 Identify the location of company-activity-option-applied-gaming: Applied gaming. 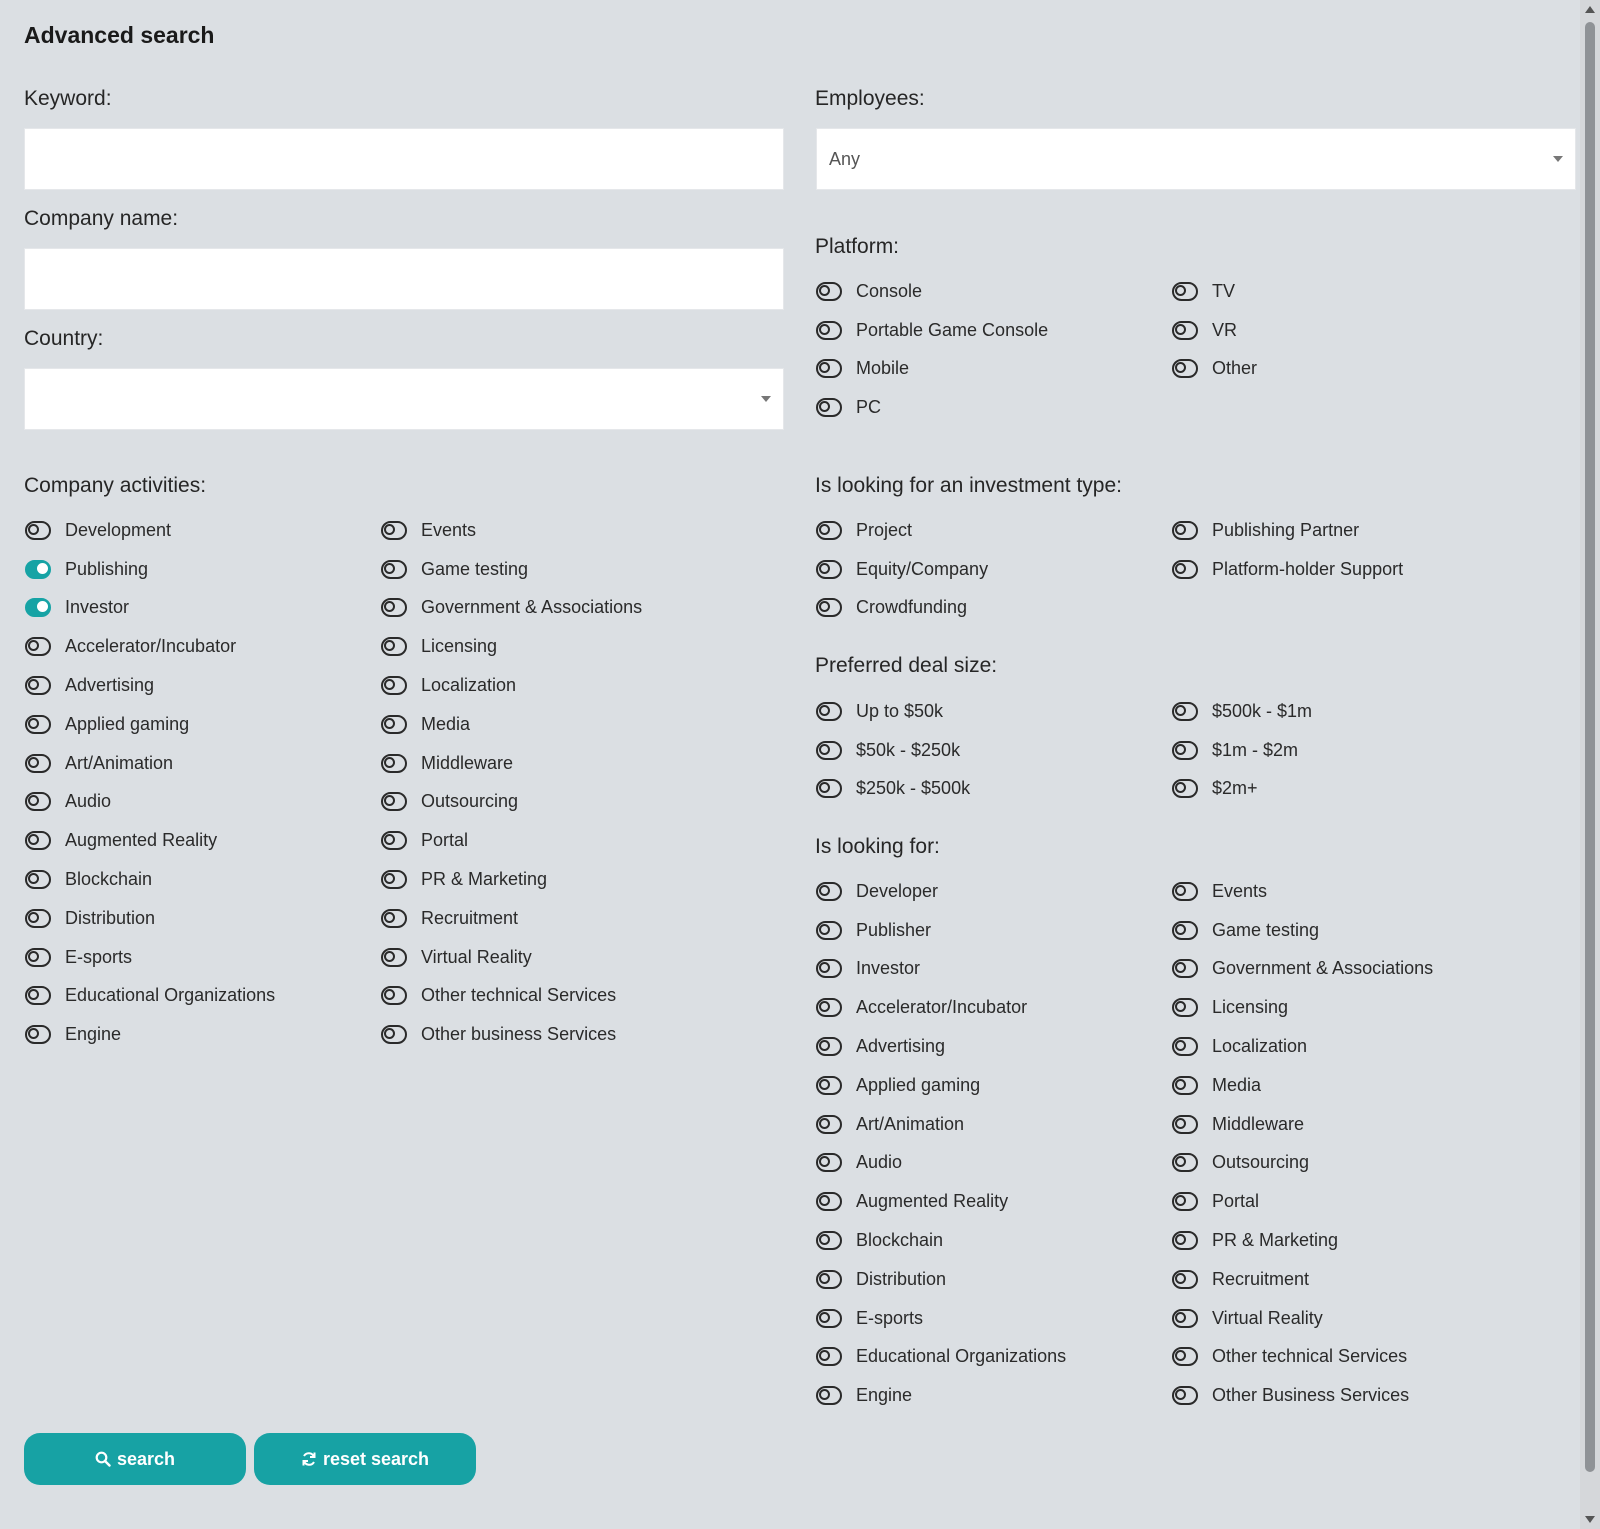
(202, 724).